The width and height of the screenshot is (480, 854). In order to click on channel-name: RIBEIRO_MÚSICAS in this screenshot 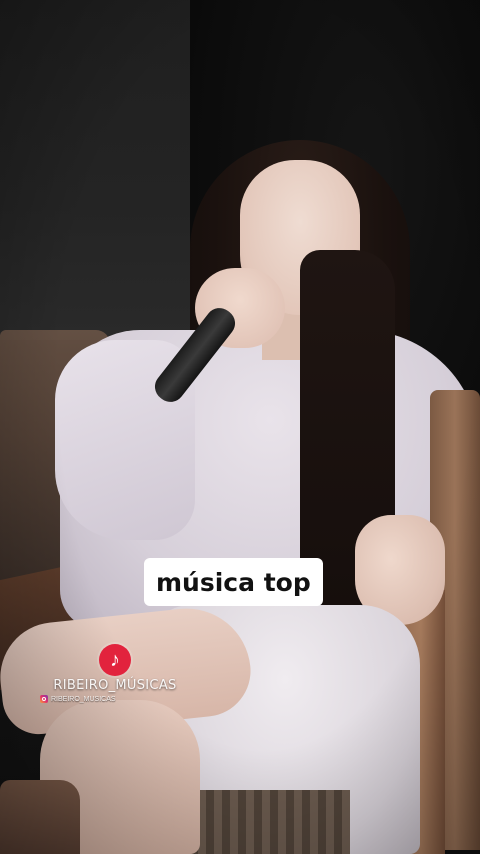, I will do `click(115, 685)`.